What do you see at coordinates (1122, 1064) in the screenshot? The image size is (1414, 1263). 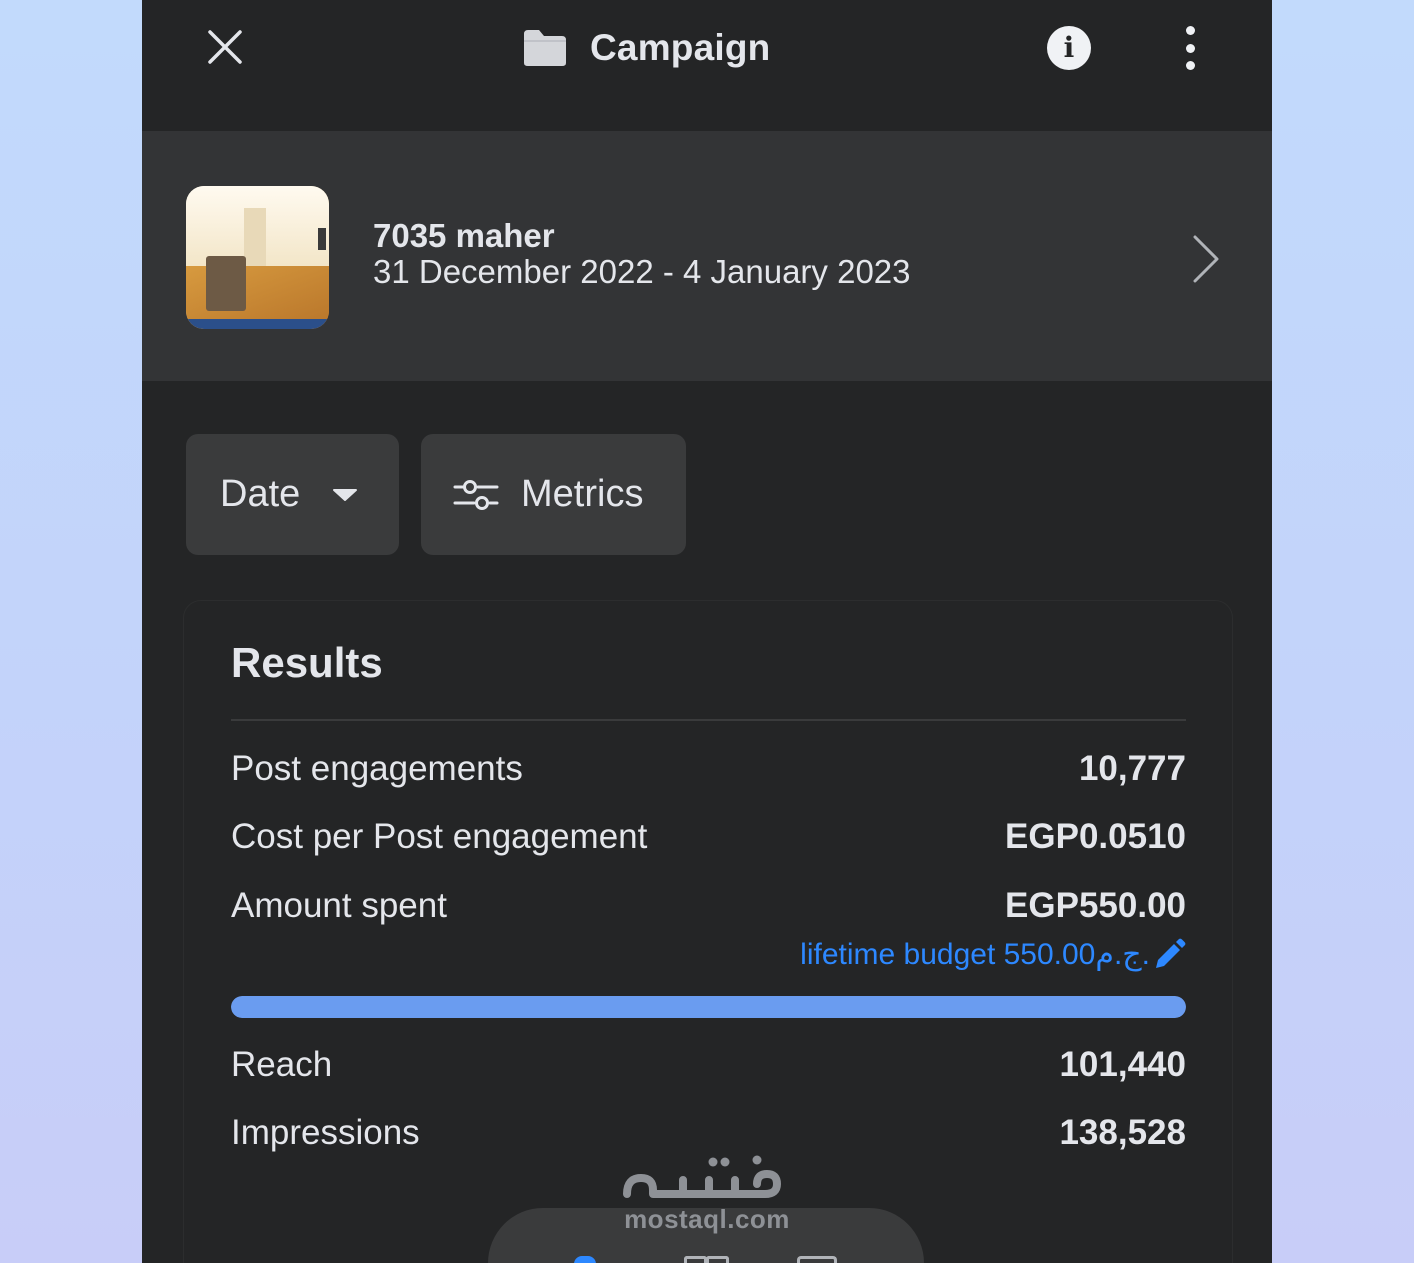 I see `metric-value-reach: 101,440` at bounding box center [1122, 1064].